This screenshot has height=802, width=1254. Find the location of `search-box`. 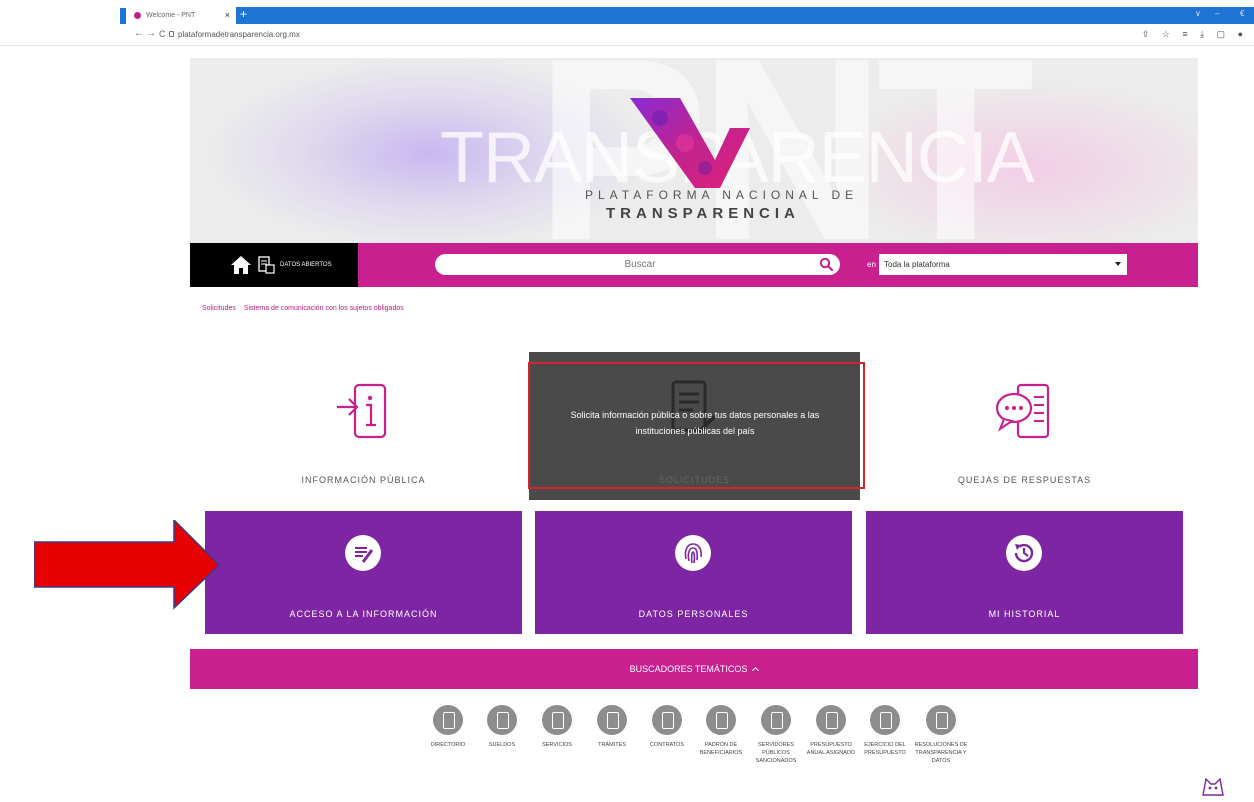

search-box is located at coordinates (637, 264).